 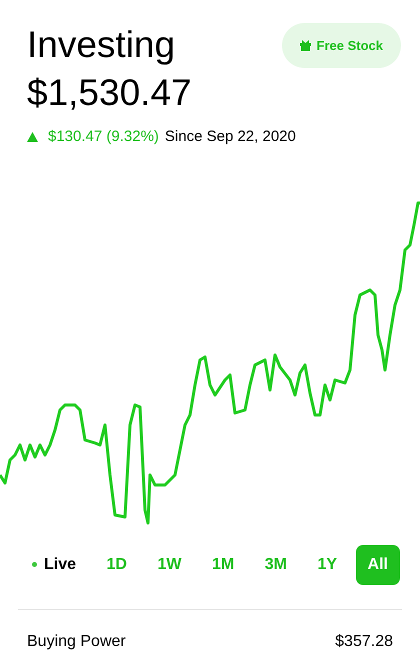 I want to click on buying-power-label: Buying Power, so click(x=76, y=642).